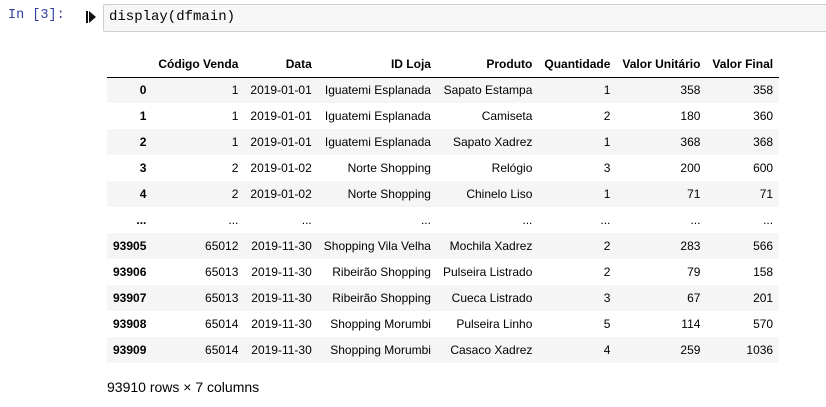 Image resolution: width=826 pixels, height=407 pixels. I want to click on table-cell: Pulseira Listrado, so click(487, 272).